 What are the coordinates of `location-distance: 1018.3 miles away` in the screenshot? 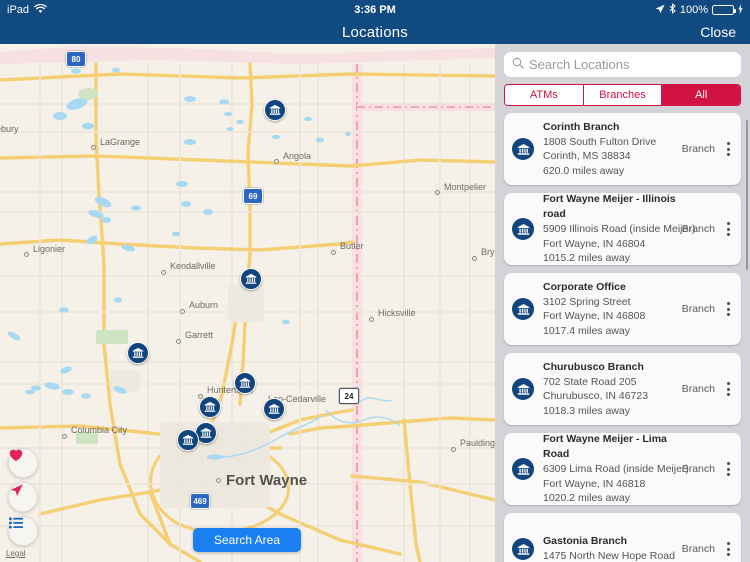 It's located at (586, 410).